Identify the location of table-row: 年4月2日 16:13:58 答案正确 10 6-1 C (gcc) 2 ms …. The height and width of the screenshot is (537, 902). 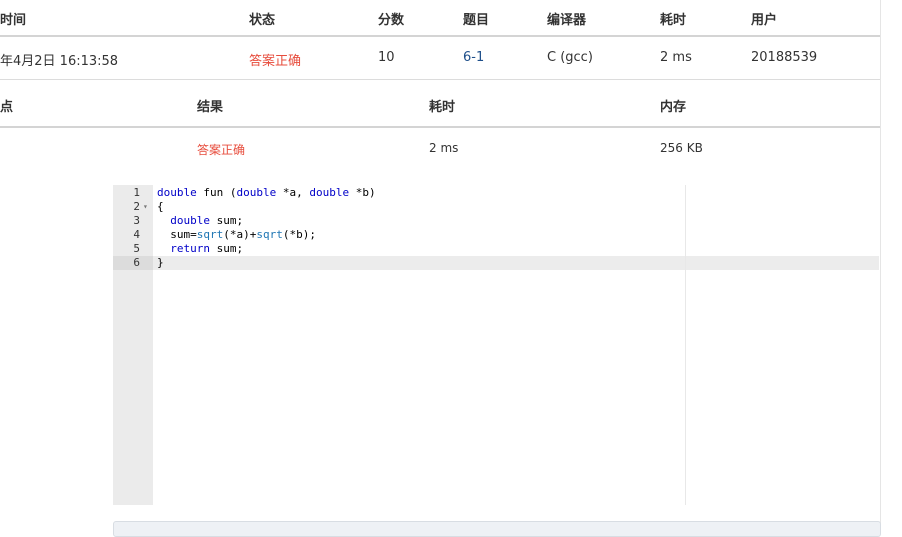
(440, 58).